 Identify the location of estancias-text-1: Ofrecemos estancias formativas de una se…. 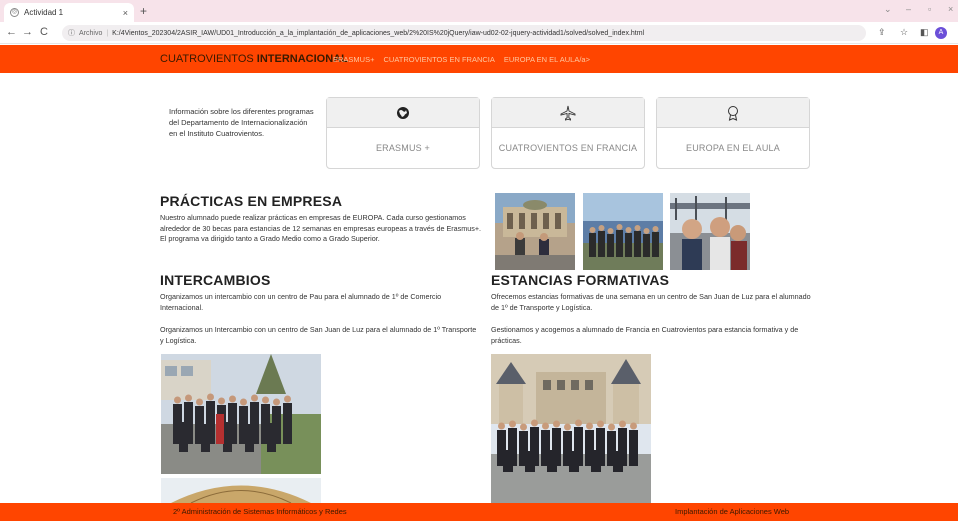
(651, 302).